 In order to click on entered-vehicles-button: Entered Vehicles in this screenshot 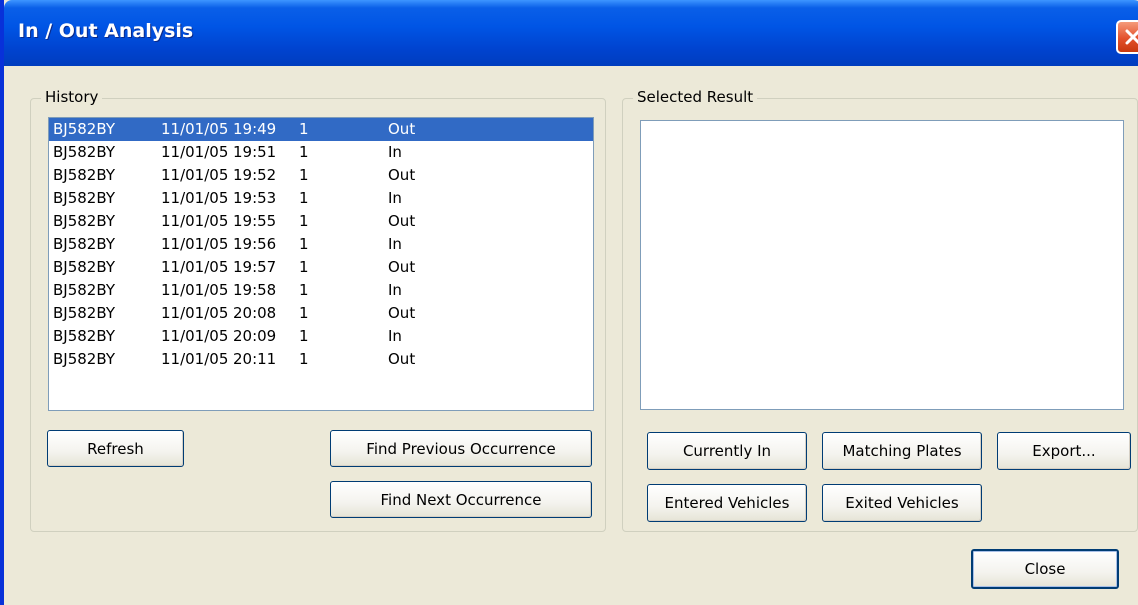, I will do `click(727, 503)`.